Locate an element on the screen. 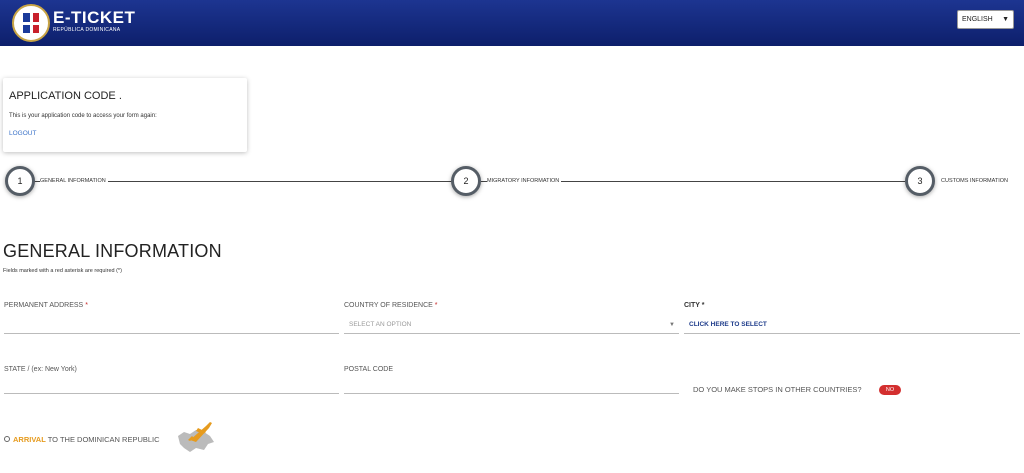  step-1-label: GENERAL INFORMATION is located at coordinates (74, 181).